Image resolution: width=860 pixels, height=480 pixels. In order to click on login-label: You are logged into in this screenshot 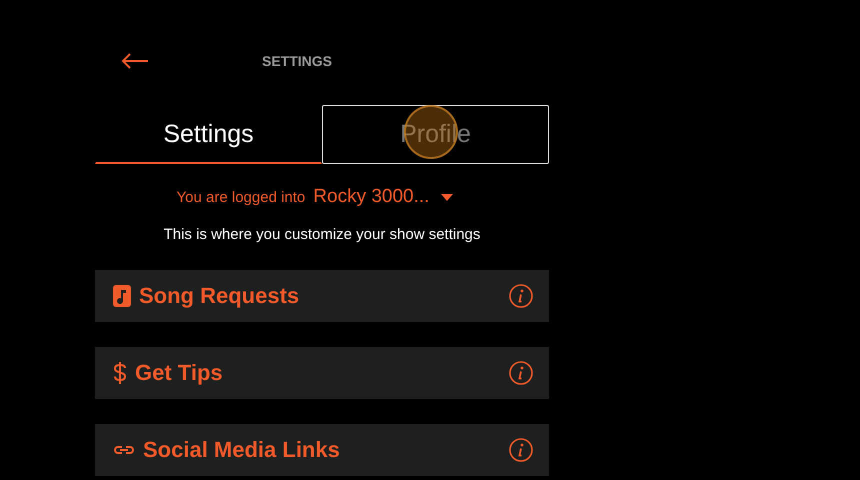, I will do `click(241, 197)`.